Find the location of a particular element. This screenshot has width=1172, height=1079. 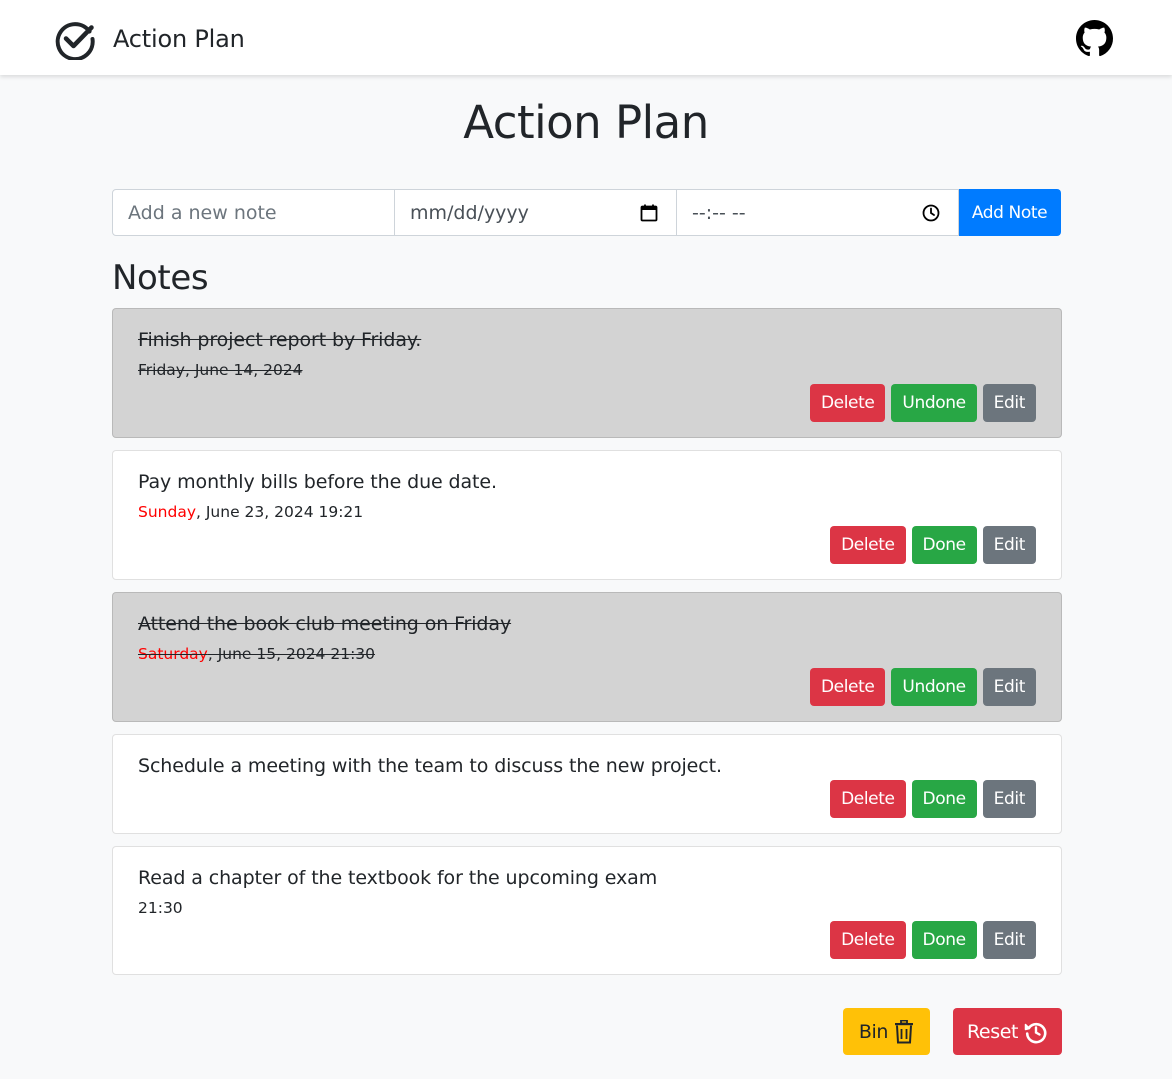

calendar-icon is located at coordinates (649, 213).